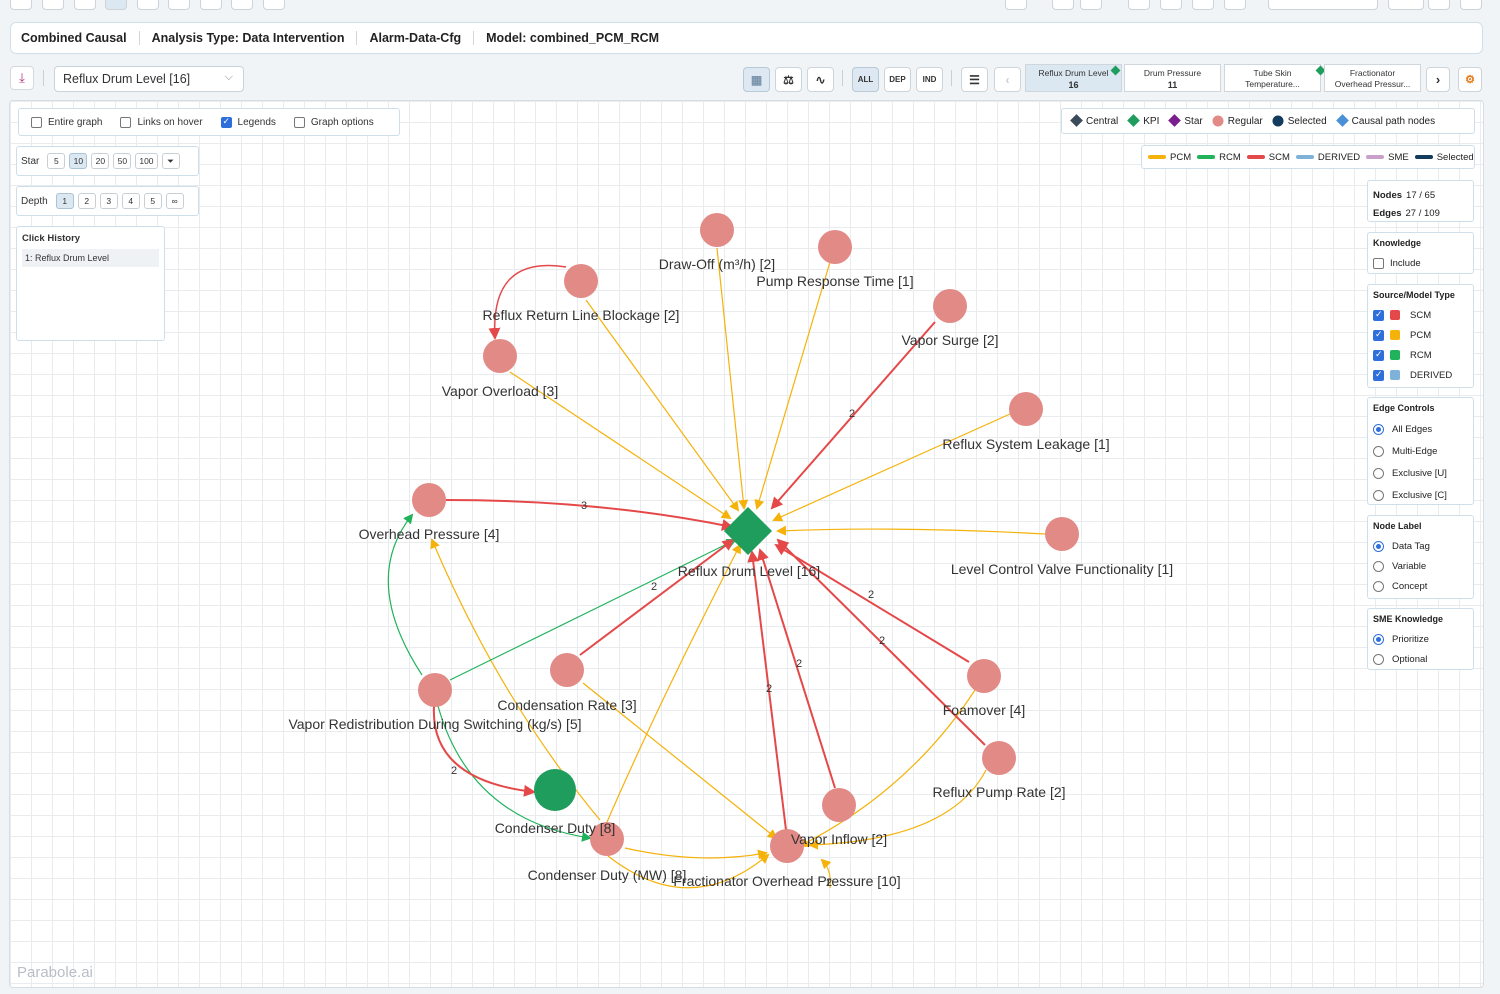  What do you see at coordinates (333, 122) in the screenshot?
I see `graph-options-checkbox: Graph options` at bounding box center [333, 122].